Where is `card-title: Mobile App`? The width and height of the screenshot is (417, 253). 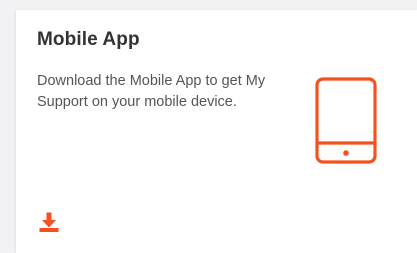
card-title: Mobile App is located at coordinates (88, 39).